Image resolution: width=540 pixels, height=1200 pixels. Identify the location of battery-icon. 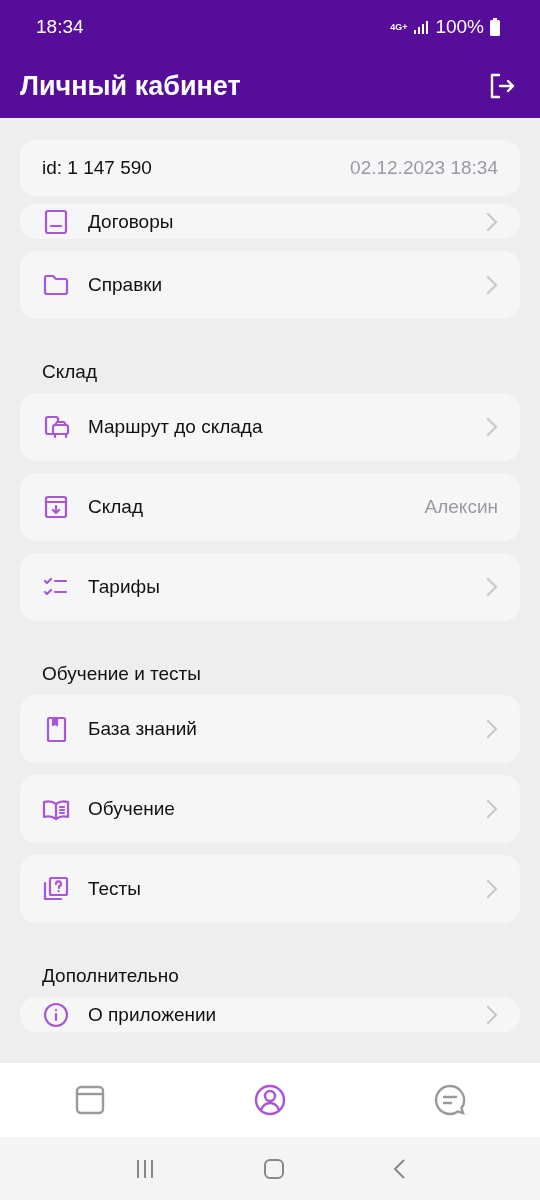
(495, 27).